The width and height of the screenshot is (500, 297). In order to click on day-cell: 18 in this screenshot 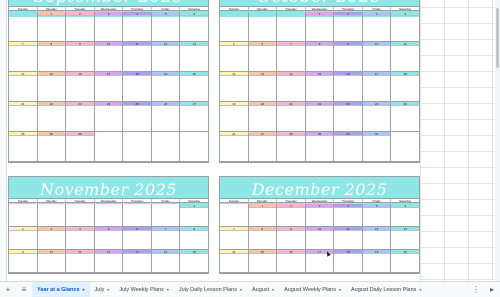, I will do `click(405, 87)`.